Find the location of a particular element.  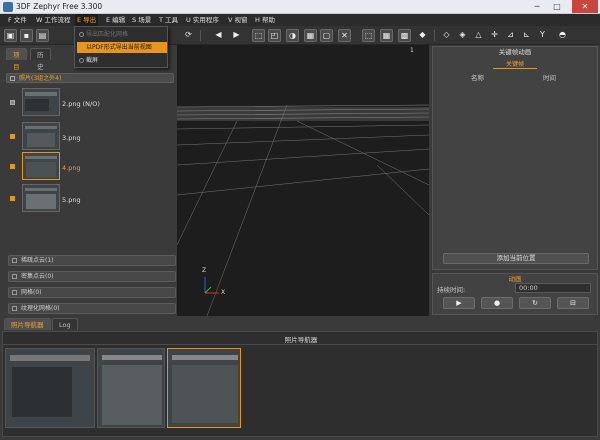

axis-icon: ✛ is located at coordinates (494, 35).